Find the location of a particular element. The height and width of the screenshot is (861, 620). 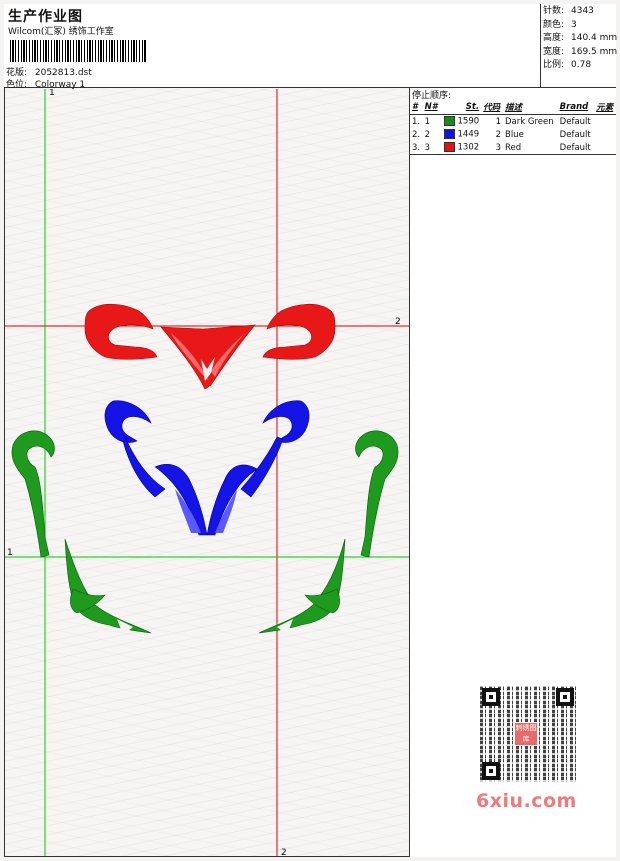

motif-blue is located at coordinates (207, 468).